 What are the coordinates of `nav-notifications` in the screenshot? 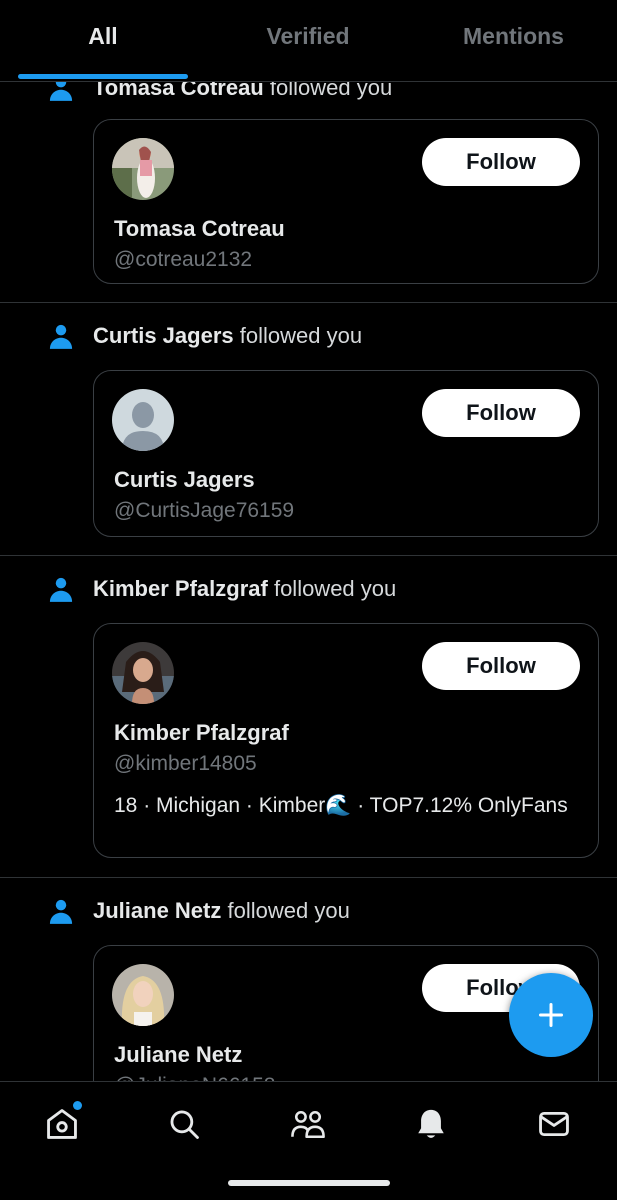 It's located at (431, 1124).